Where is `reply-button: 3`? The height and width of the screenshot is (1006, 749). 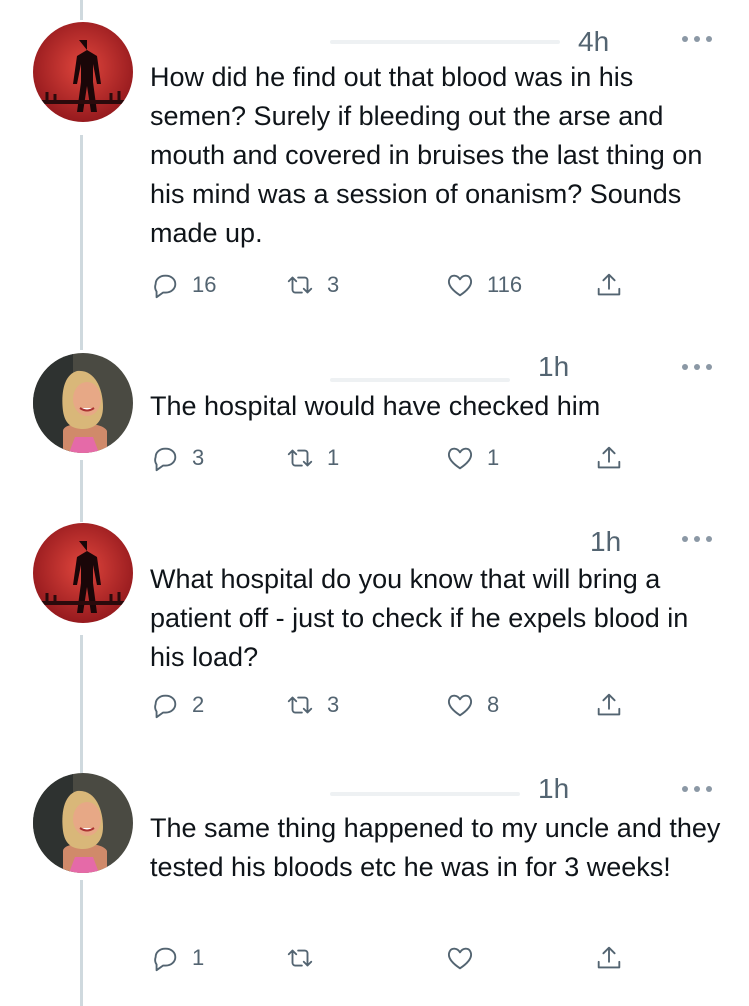
reply-button: 3 is located at coordinates (177, 458).